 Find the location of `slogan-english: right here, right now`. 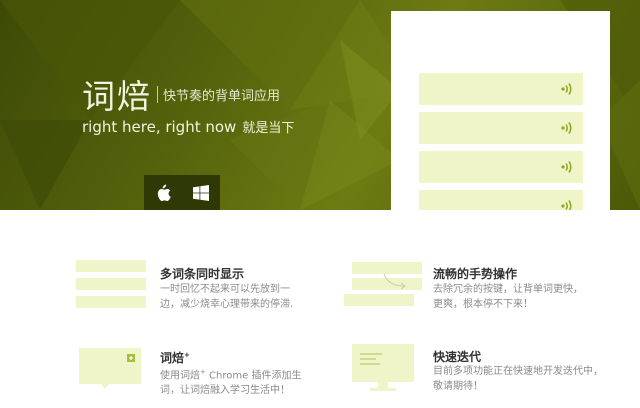

slogan-english: right here, right now is located at coordinates (159, 127).